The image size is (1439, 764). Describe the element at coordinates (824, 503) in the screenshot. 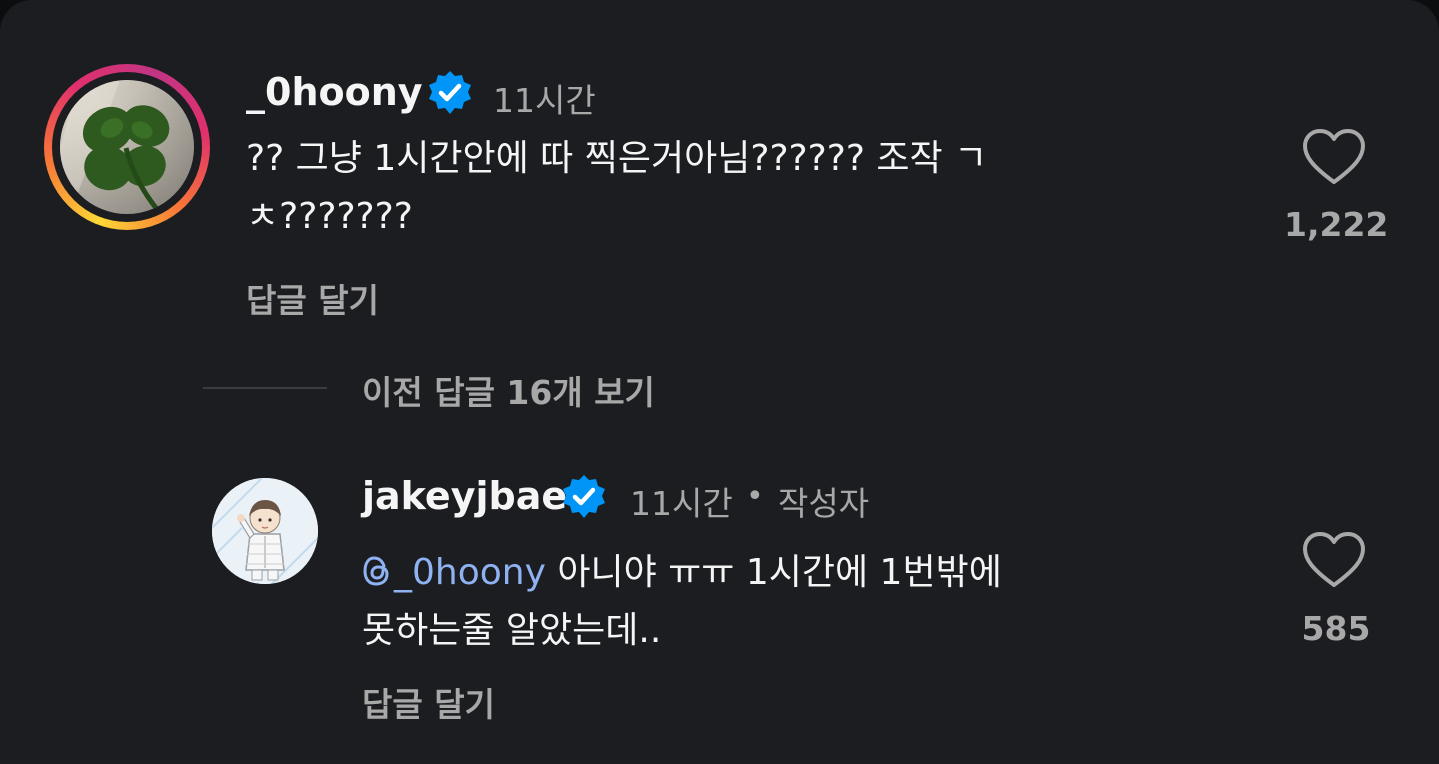

I see `author-badge: 작성자` at that location.